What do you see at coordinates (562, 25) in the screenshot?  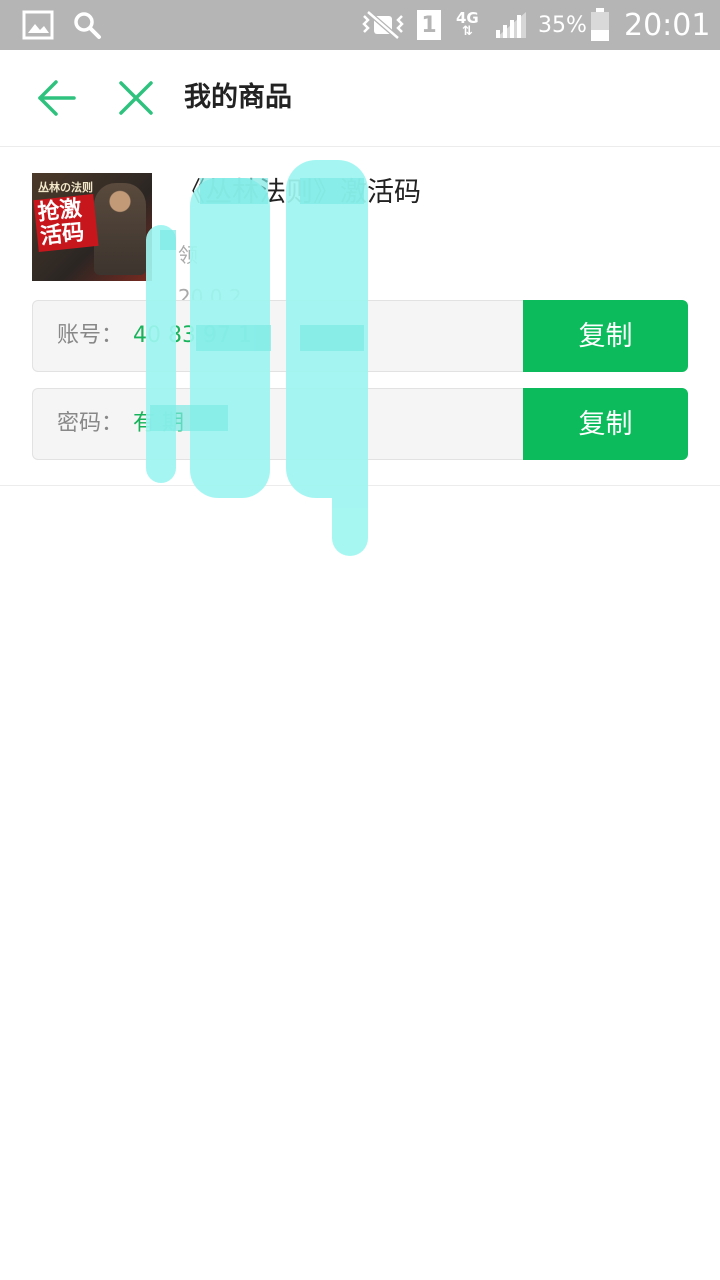 I see `battery-percent: 35%` at bounding box center [562, 25].